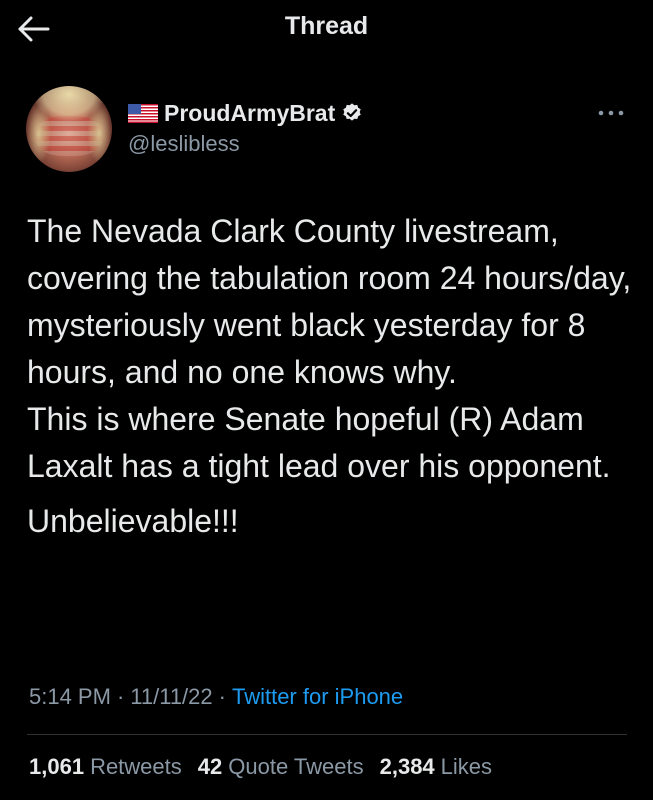 The width and height of the screenshot is (653, 800). I want to click on likes-count: 2,384, so click(407, 766).